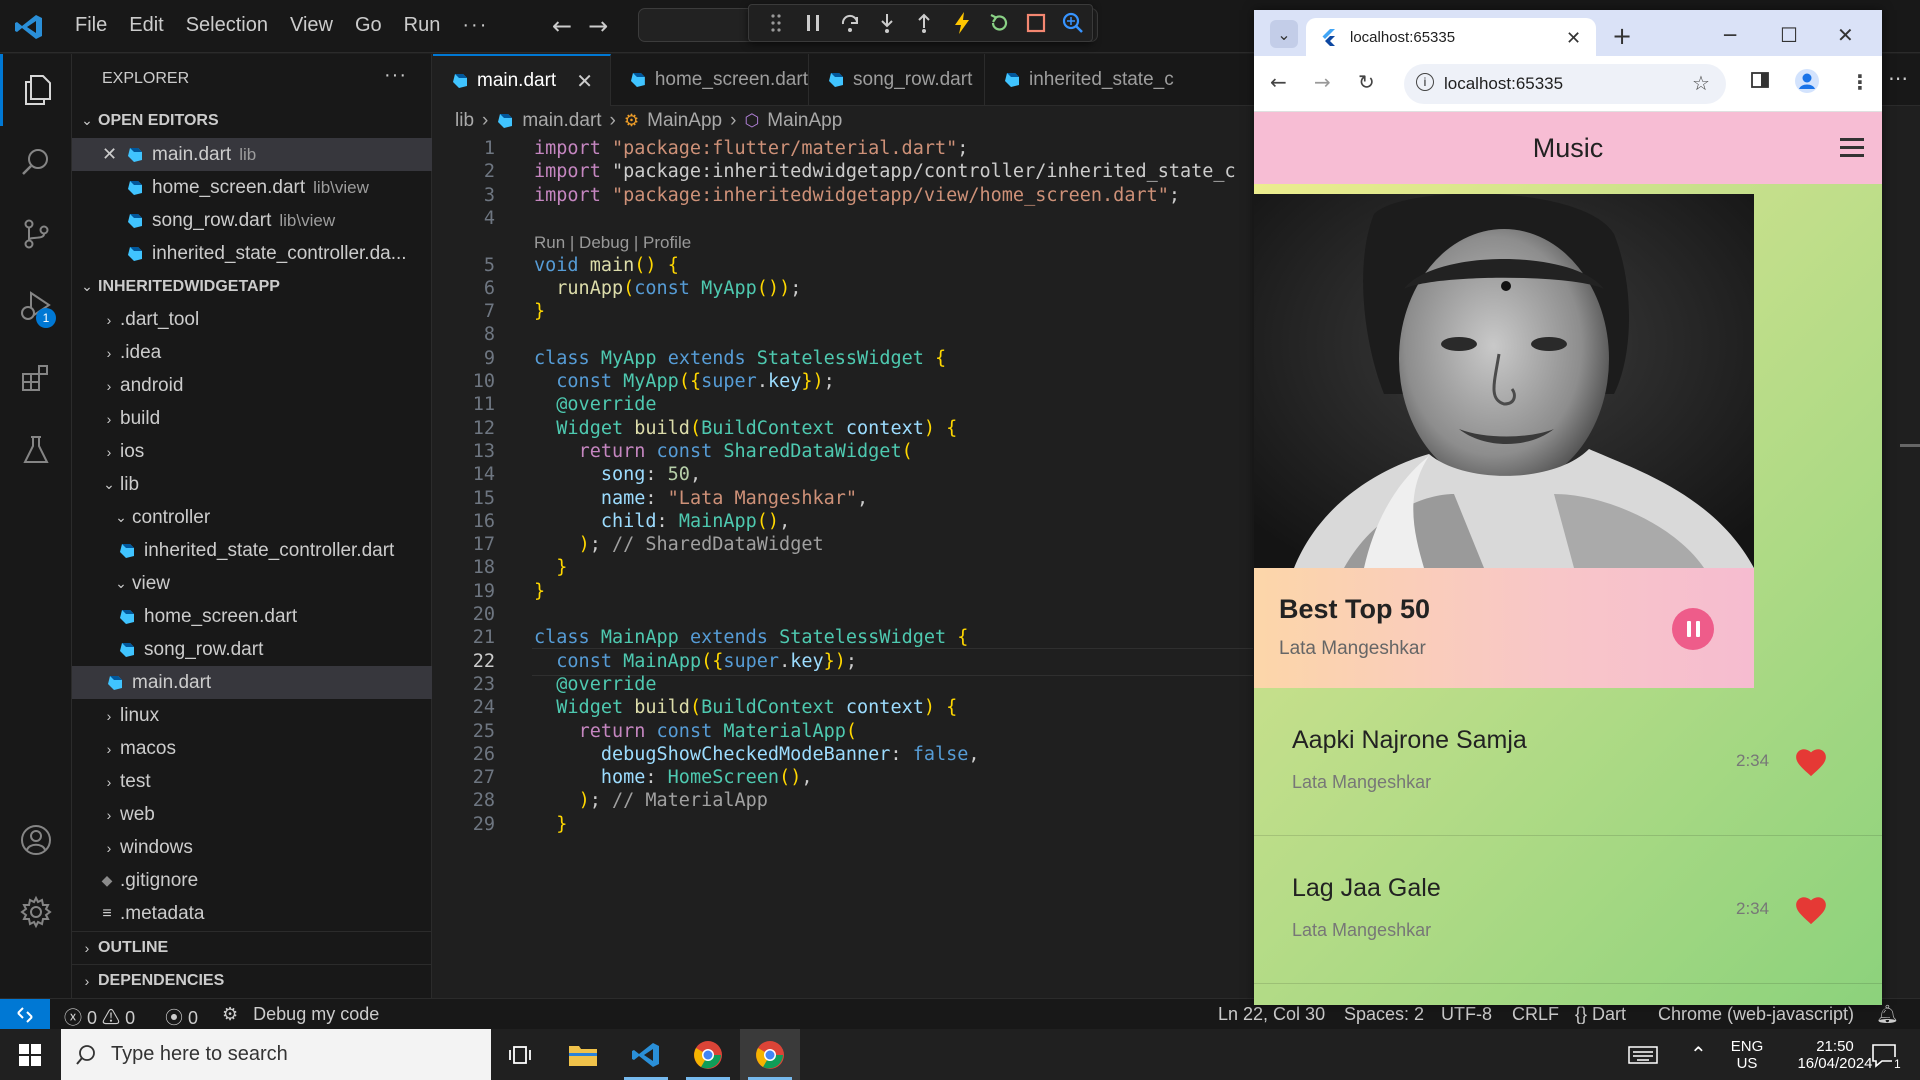 The height and width of the screenshot is (1080, 1920). What do you see at coordinates (114, 154) in the screenshot?
I see `close-icon: ✕` at bounding box center [114, 154].